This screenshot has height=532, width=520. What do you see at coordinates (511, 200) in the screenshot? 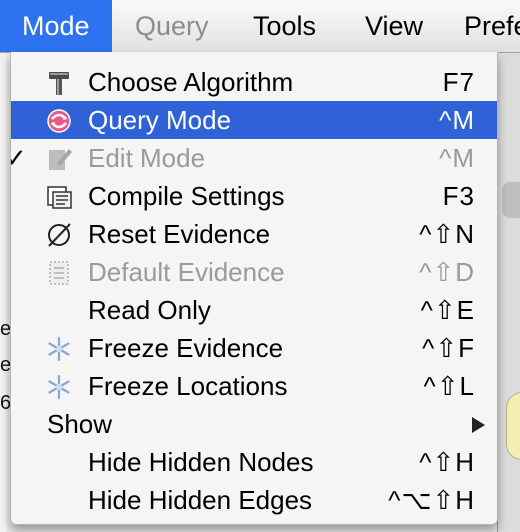
I see `background-scroll-handle` at bounding box center [511, 200].